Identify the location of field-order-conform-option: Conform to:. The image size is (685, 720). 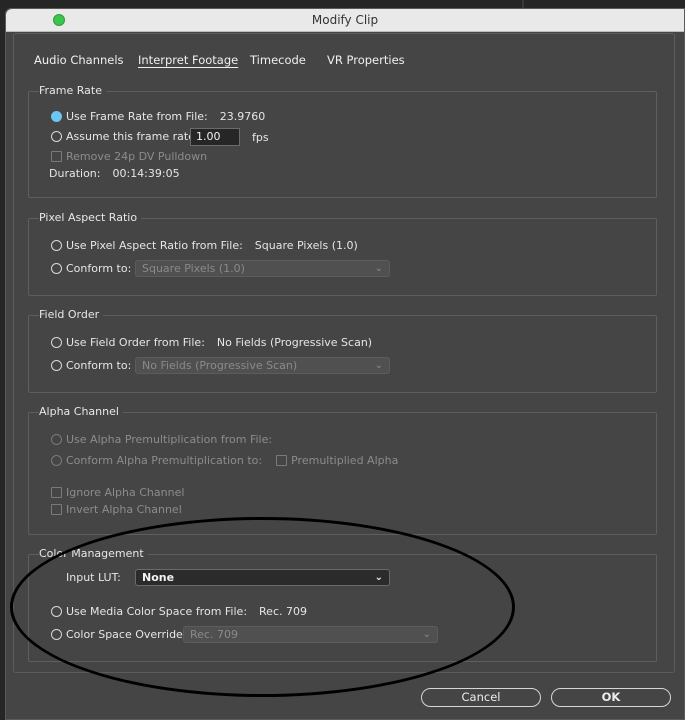
(91, 365).